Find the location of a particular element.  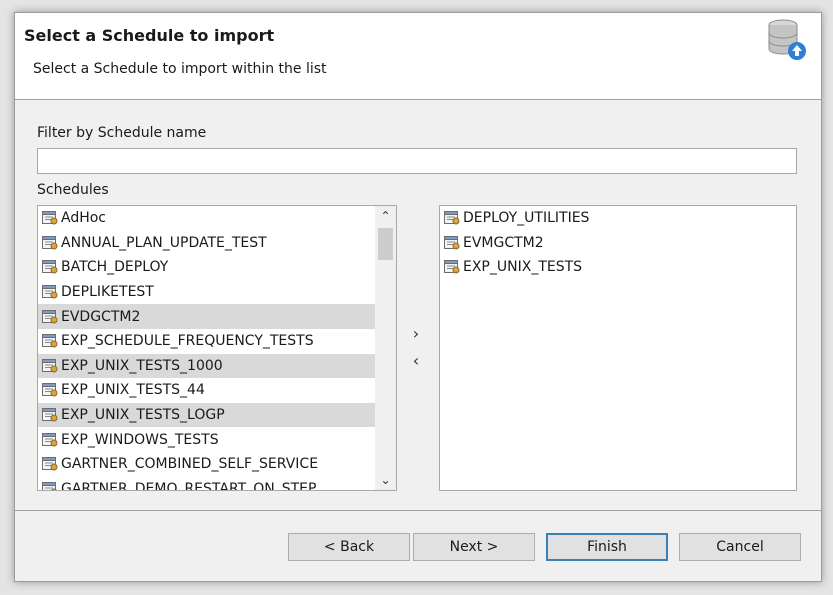

move-left-button: ‹ is located at coordinates (416, 360).